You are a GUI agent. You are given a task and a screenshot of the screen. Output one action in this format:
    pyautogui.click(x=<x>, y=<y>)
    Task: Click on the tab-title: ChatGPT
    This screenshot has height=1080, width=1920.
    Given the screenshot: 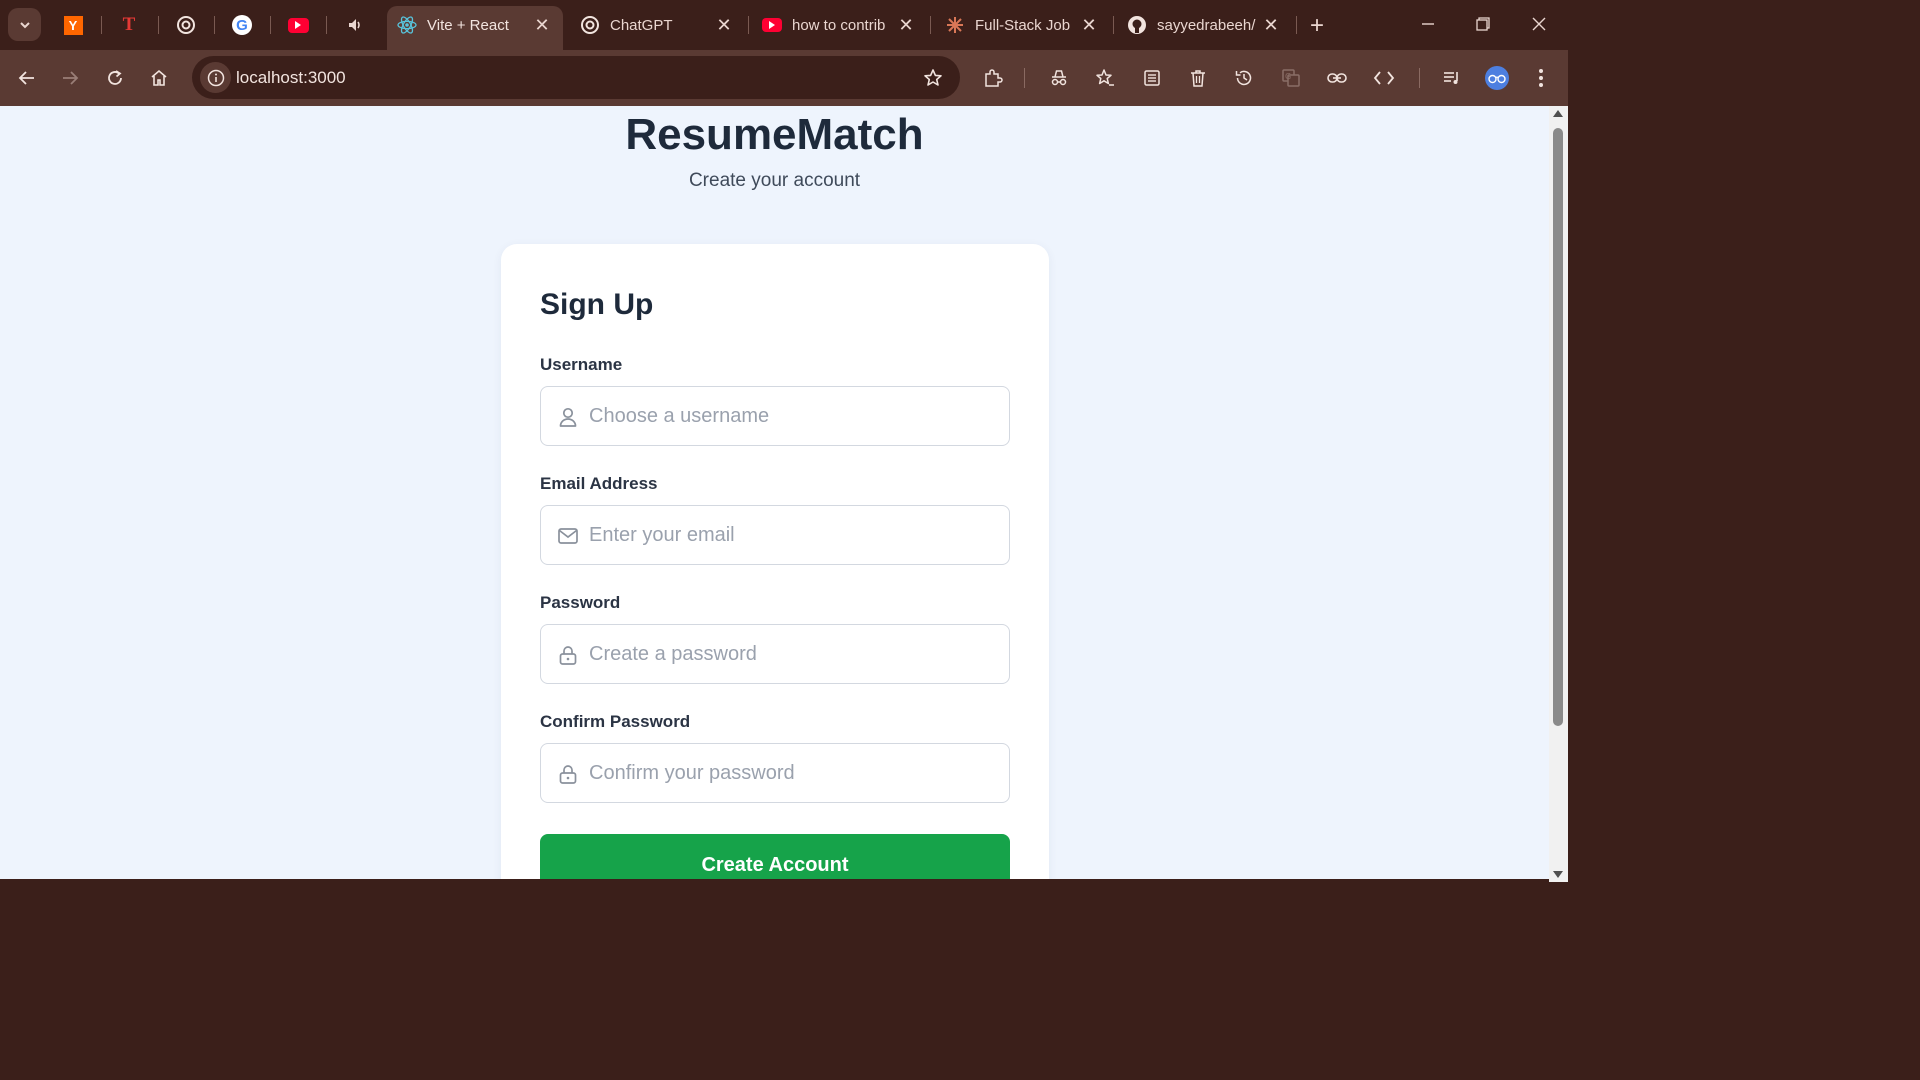 What is the action you would take?
    pyautogui.click(x=641, y=25)
    